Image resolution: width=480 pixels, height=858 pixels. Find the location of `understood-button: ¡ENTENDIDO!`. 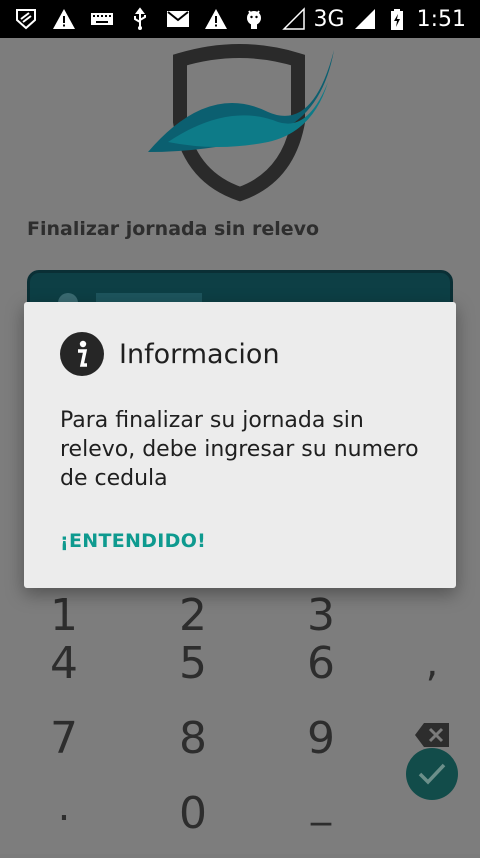

understood-button: ¡ENTENDIDO! is located at coordinates (133, 541).